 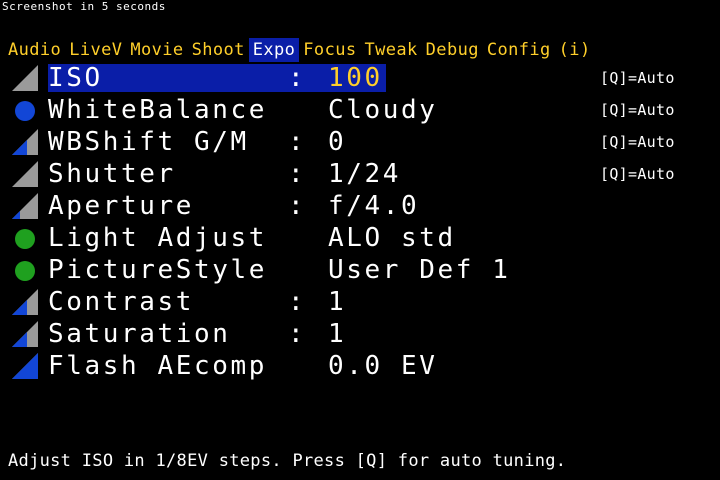 What do you see at coordinates (360, 302) in the screenshot?
I see `menu-item-contrast: Contrast : 1` at bounding box center [360, 302].